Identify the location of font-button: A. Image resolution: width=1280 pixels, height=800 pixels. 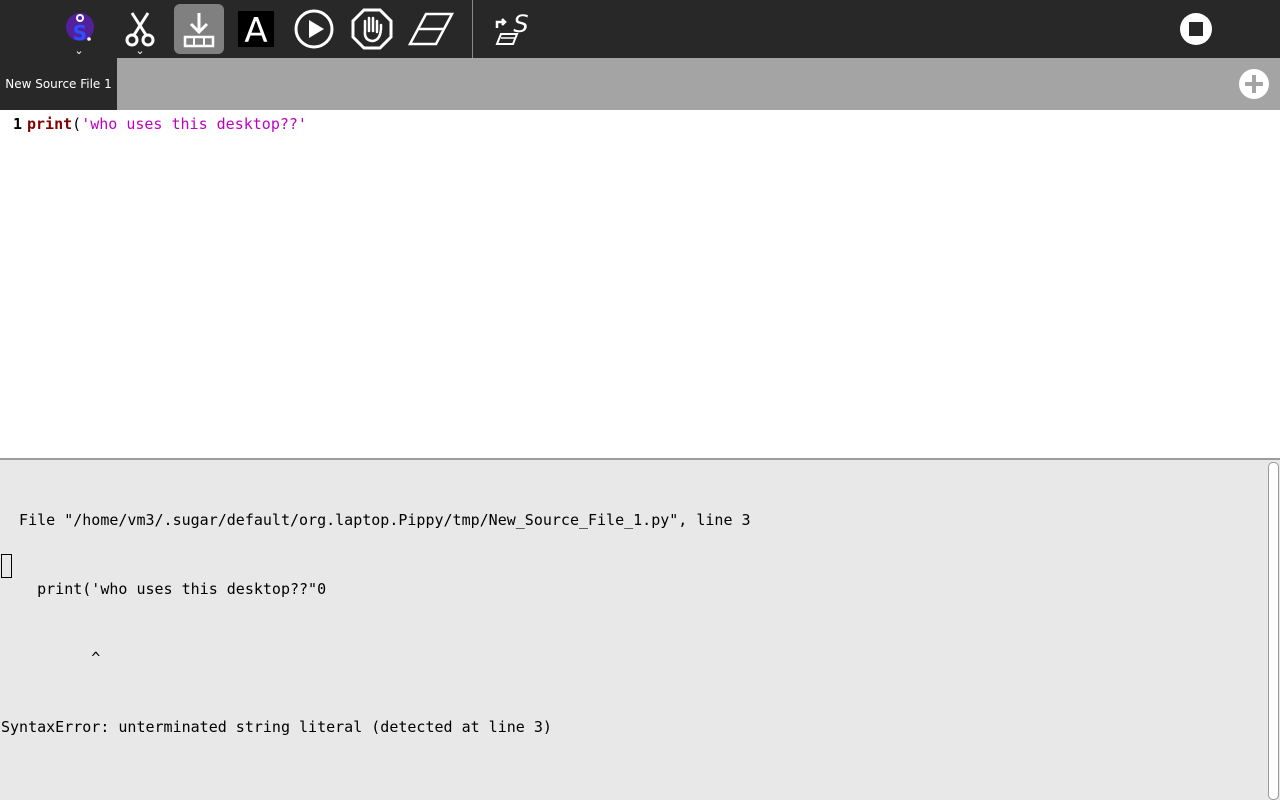
(256, 29).